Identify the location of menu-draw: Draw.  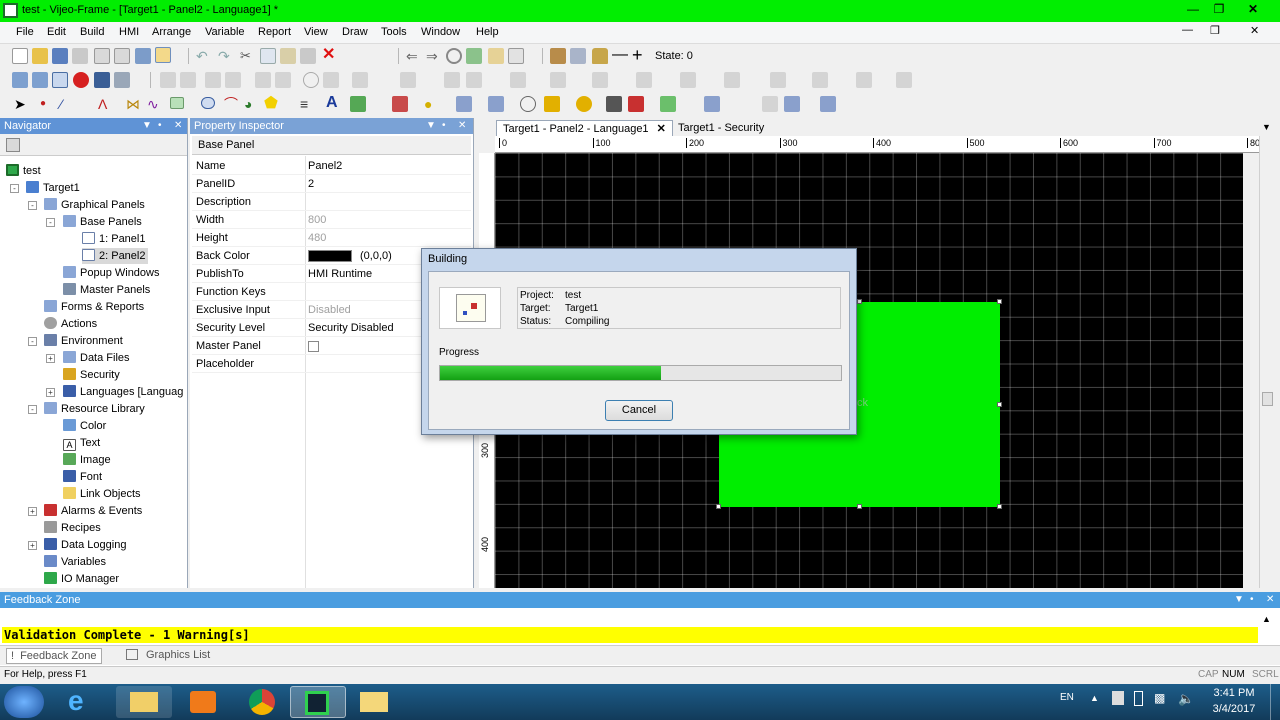
(355, 32).